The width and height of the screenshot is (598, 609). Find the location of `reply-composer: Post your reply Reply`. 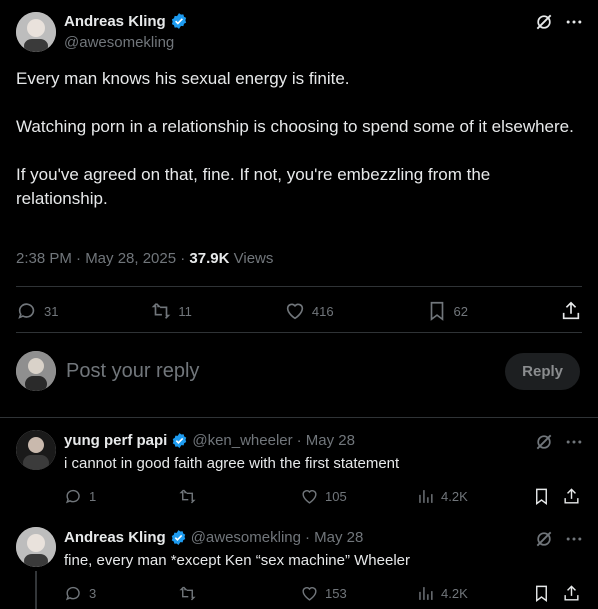

reply-composer: Post your reply Reply is located at coordinates (298, 371).